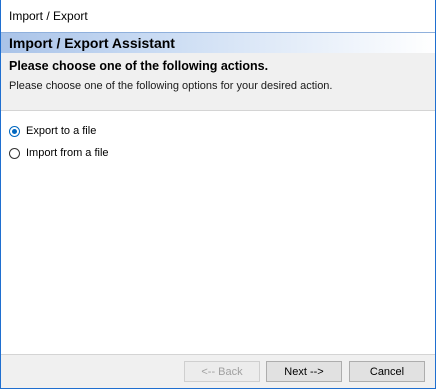  I want to click on option-import-from-file: Import from a file, so click(218, 153).